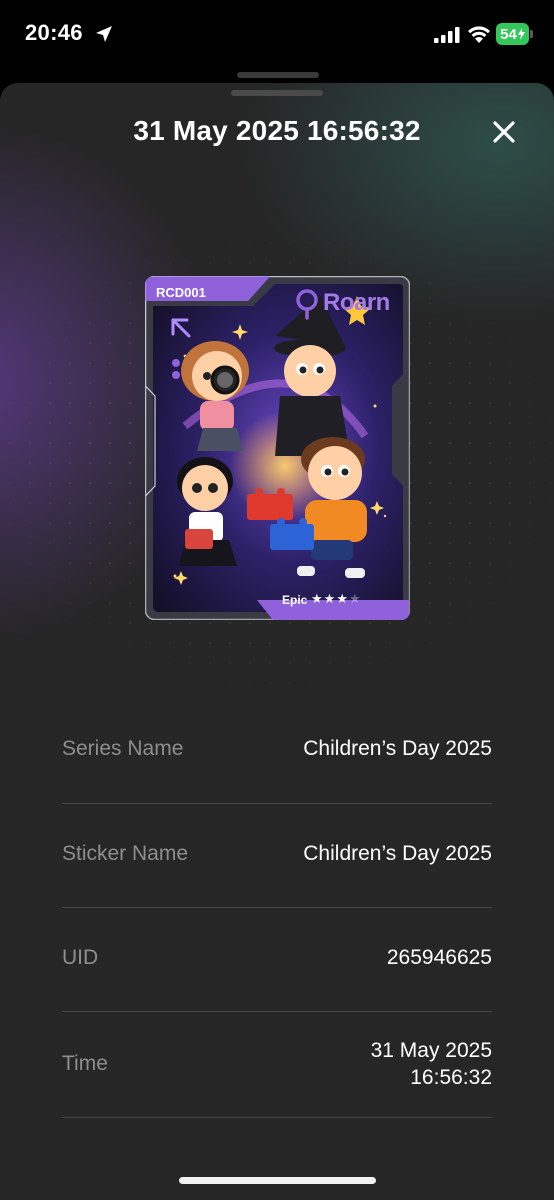  I want to click on rarity-stars: ★★★★, so click(336, 599).